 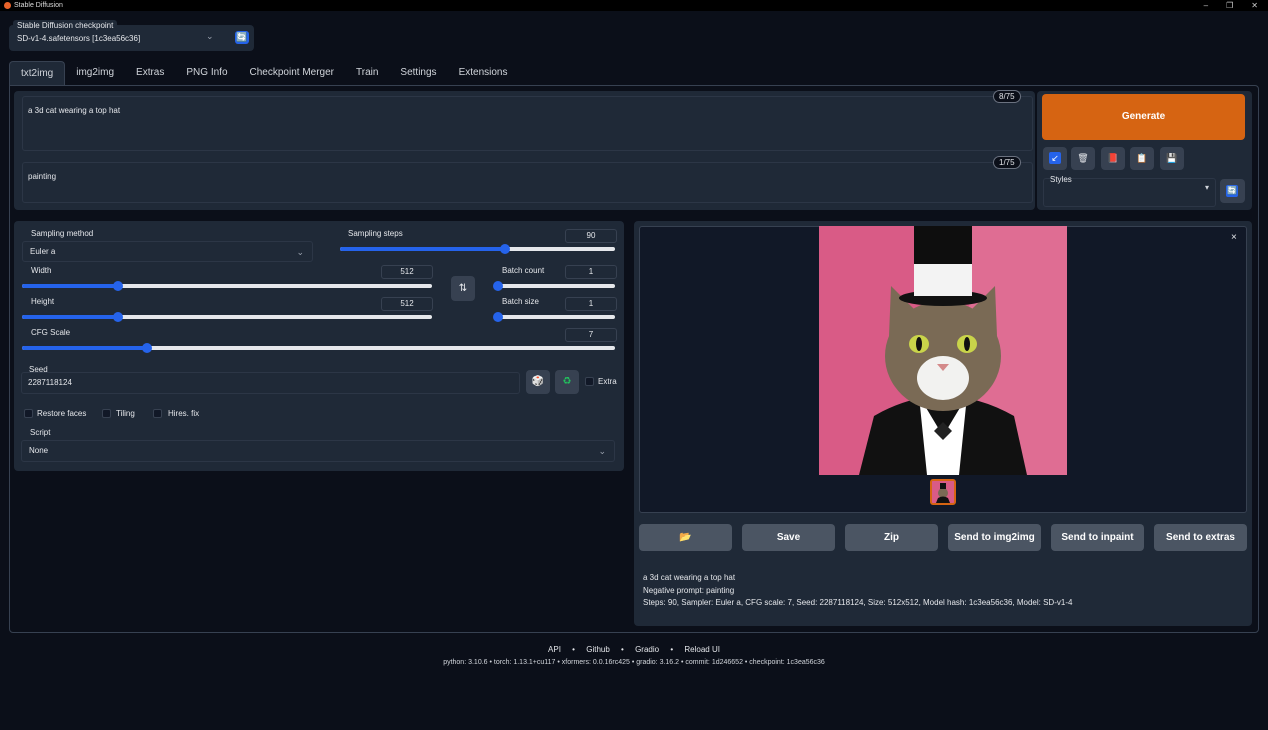 I want to click on tab-train: Train, so click(x=367, y=73).